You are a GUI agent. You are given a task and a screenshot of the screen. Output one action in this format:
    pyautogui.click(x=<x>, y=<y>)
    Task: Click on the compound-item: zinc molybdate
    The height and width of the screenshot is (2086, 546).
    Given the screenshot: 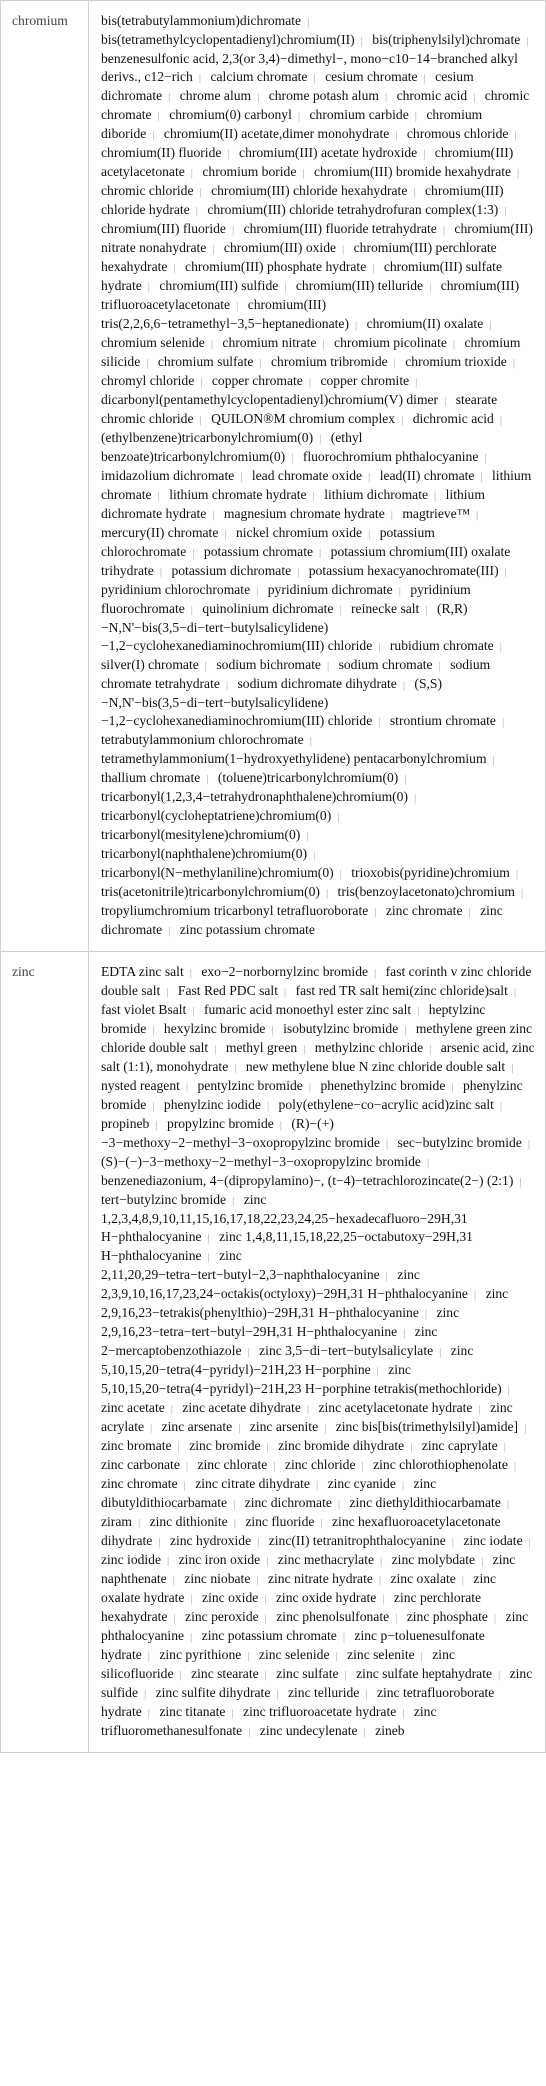 What is the action you would take?
    pyautogui.click(x=433, y=1559)
    